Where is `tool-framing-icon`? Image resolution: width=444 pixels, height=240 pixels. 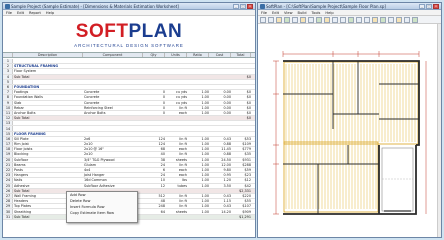 tool-framing-icon is located at coordinates (335, 19).